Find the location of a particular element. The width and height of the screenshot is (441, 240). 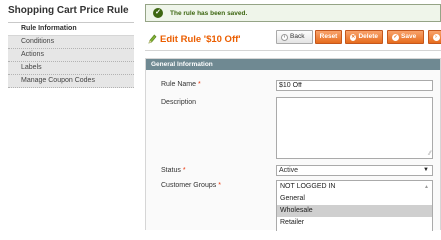

save-button: ✓ Save is located at coordinates (405, 37).